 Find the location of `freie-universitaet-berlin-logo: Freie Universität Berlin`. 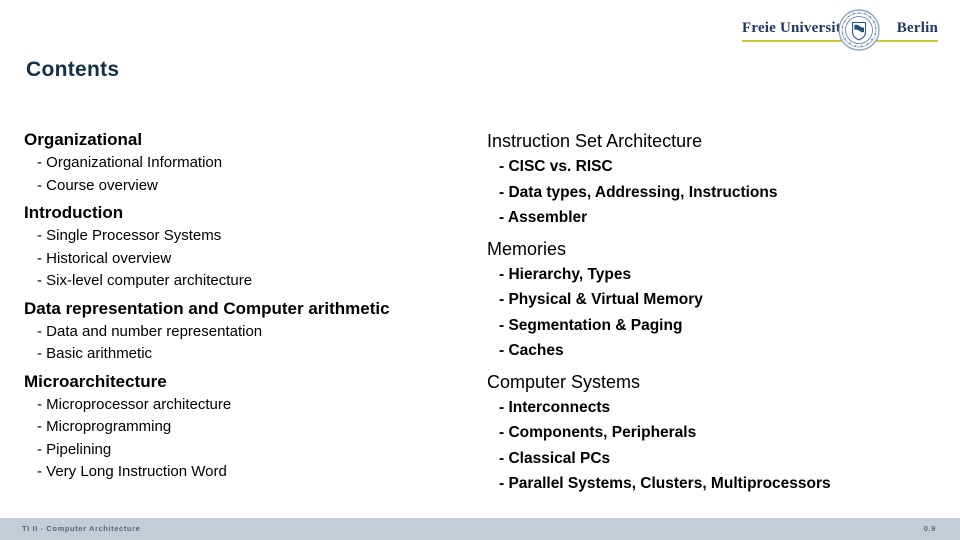

freie-universitaet-berlin-logo: Freie Universität Berlin is located at coordinates (840, 30).